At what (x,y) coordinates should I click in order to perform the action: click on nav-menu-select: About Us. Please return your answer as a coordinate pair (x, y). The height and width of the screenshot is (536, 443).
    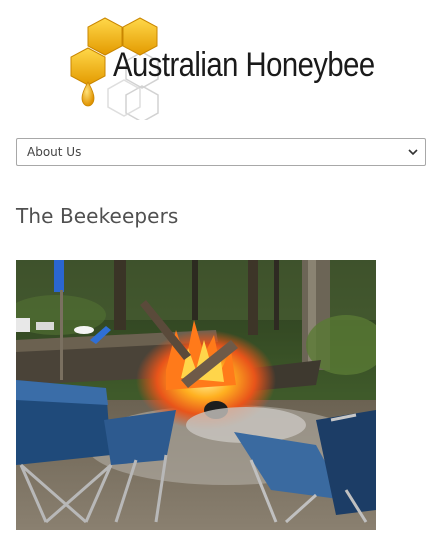
    Looking at the image, I should click on (221, 152).